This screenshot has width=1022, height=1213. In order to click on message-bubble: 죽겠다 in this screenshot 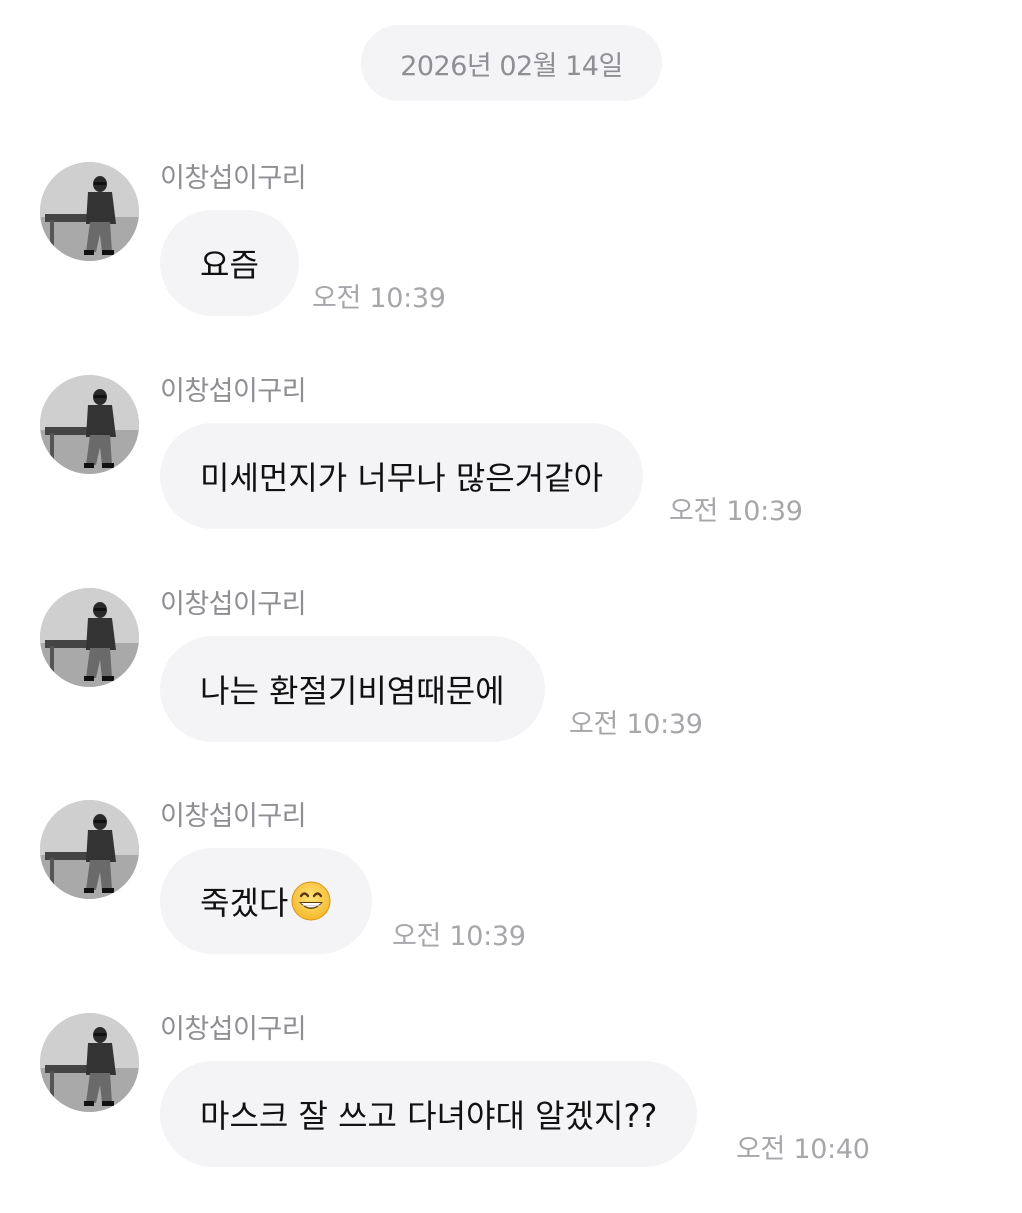, I will do `click(266, 901)`.